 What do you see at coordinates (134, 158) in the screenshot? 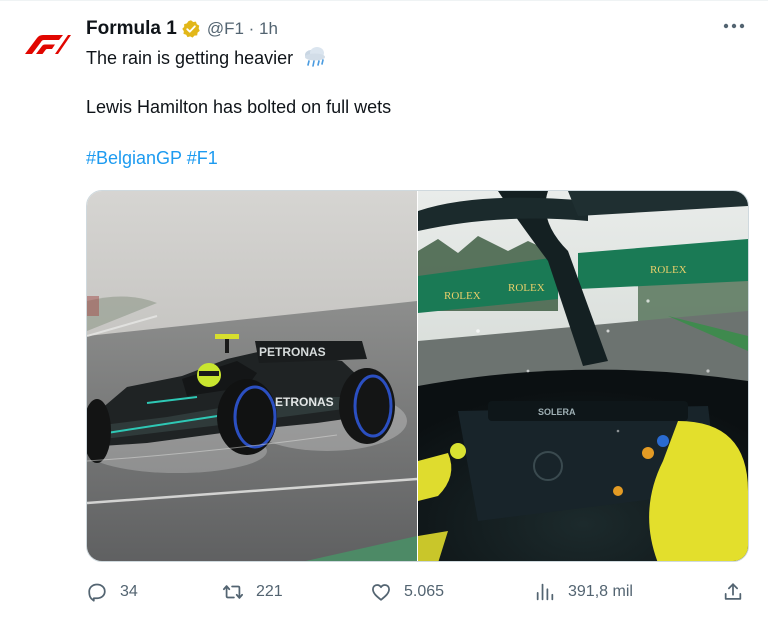
I see `hashtag-belgiangp: #BelgianGP` at bounding box center [134, 158].